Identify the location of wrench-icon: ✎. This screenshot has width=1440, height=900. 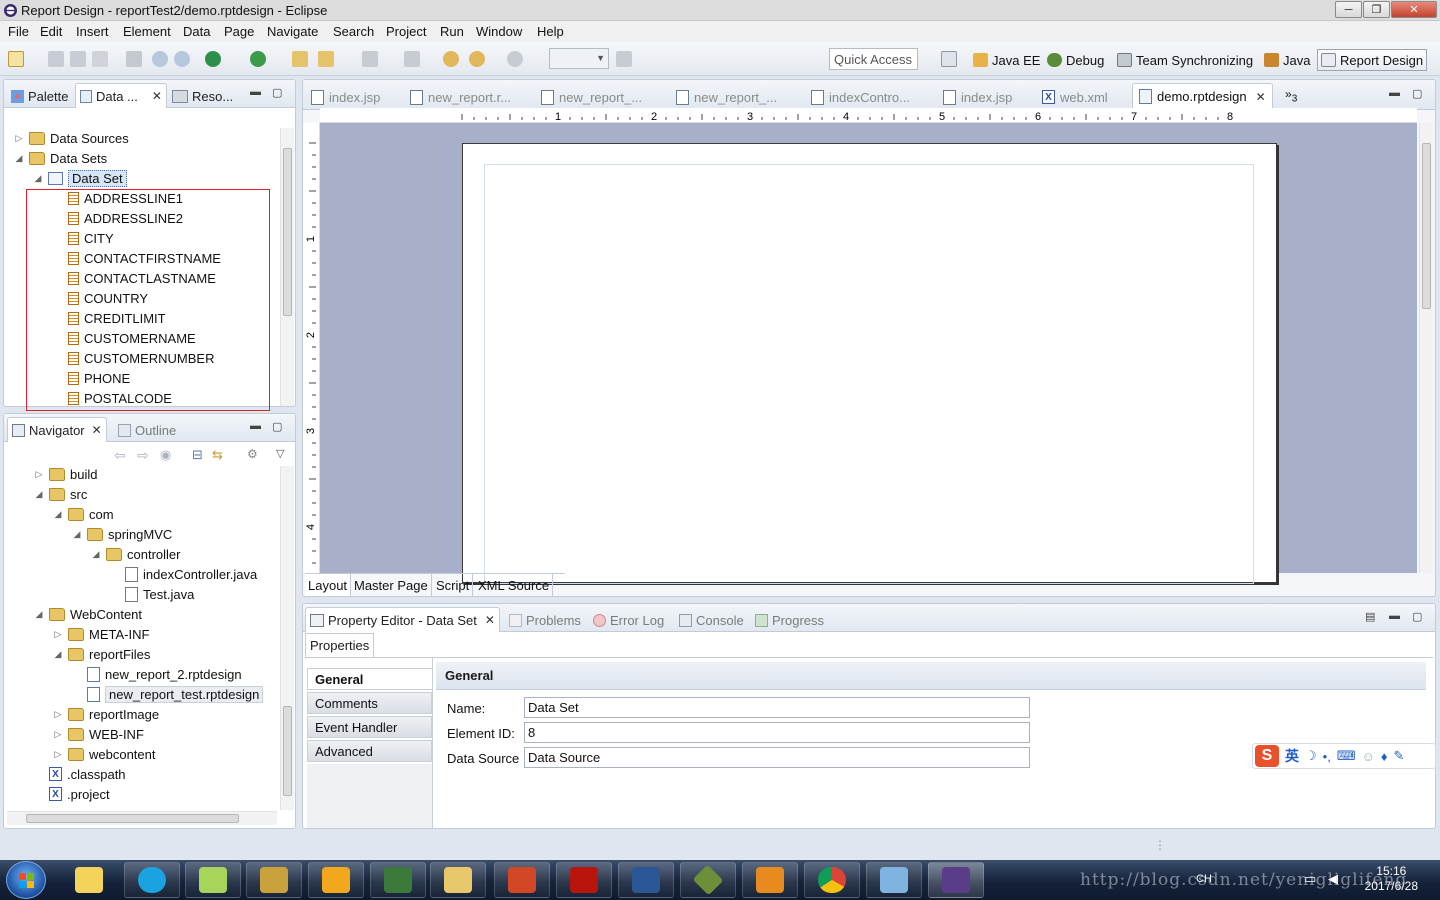
(1399, 756).